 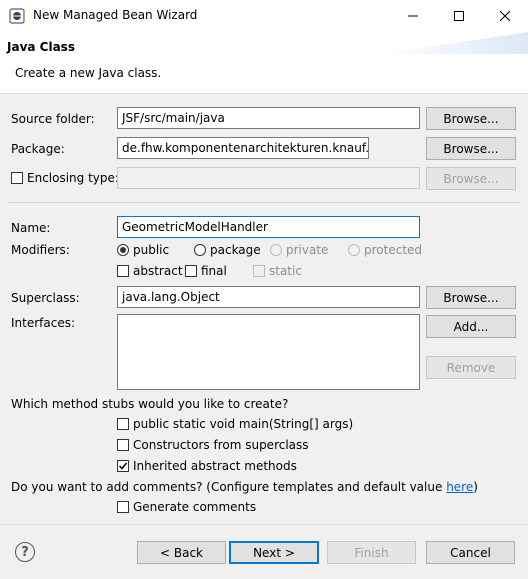 I want to click on superclass-field: java.lang.Object, so click(x=268, y=297).